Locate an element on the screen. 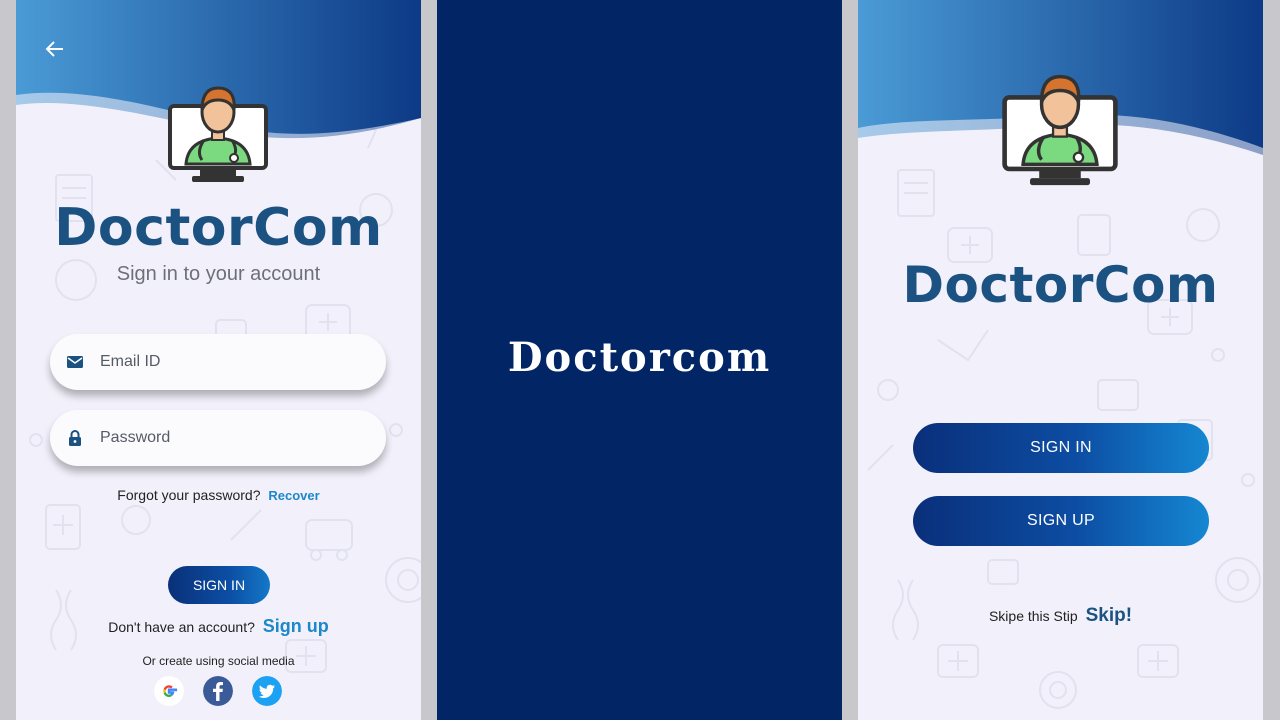 This screenshot has width=1280, height=720. google-icon is located at coordinates (169, 691).